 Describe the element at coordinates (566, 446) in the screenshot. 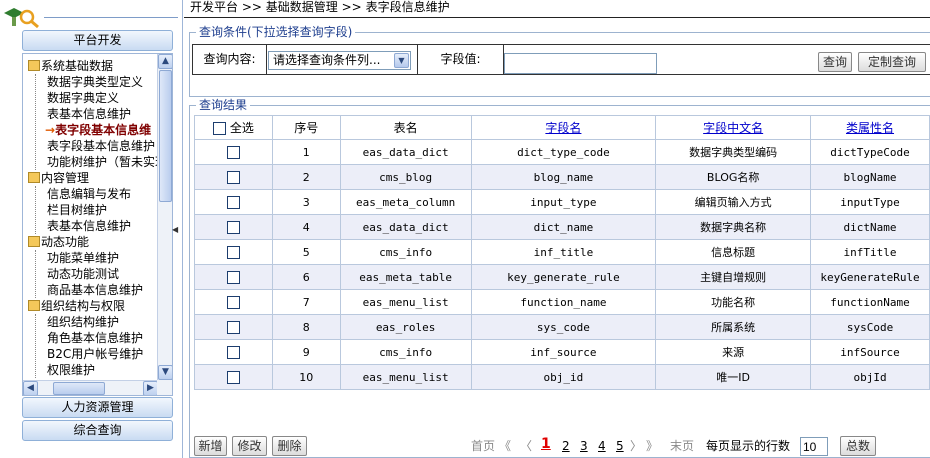

I see `page-link-2: 2` at that location.